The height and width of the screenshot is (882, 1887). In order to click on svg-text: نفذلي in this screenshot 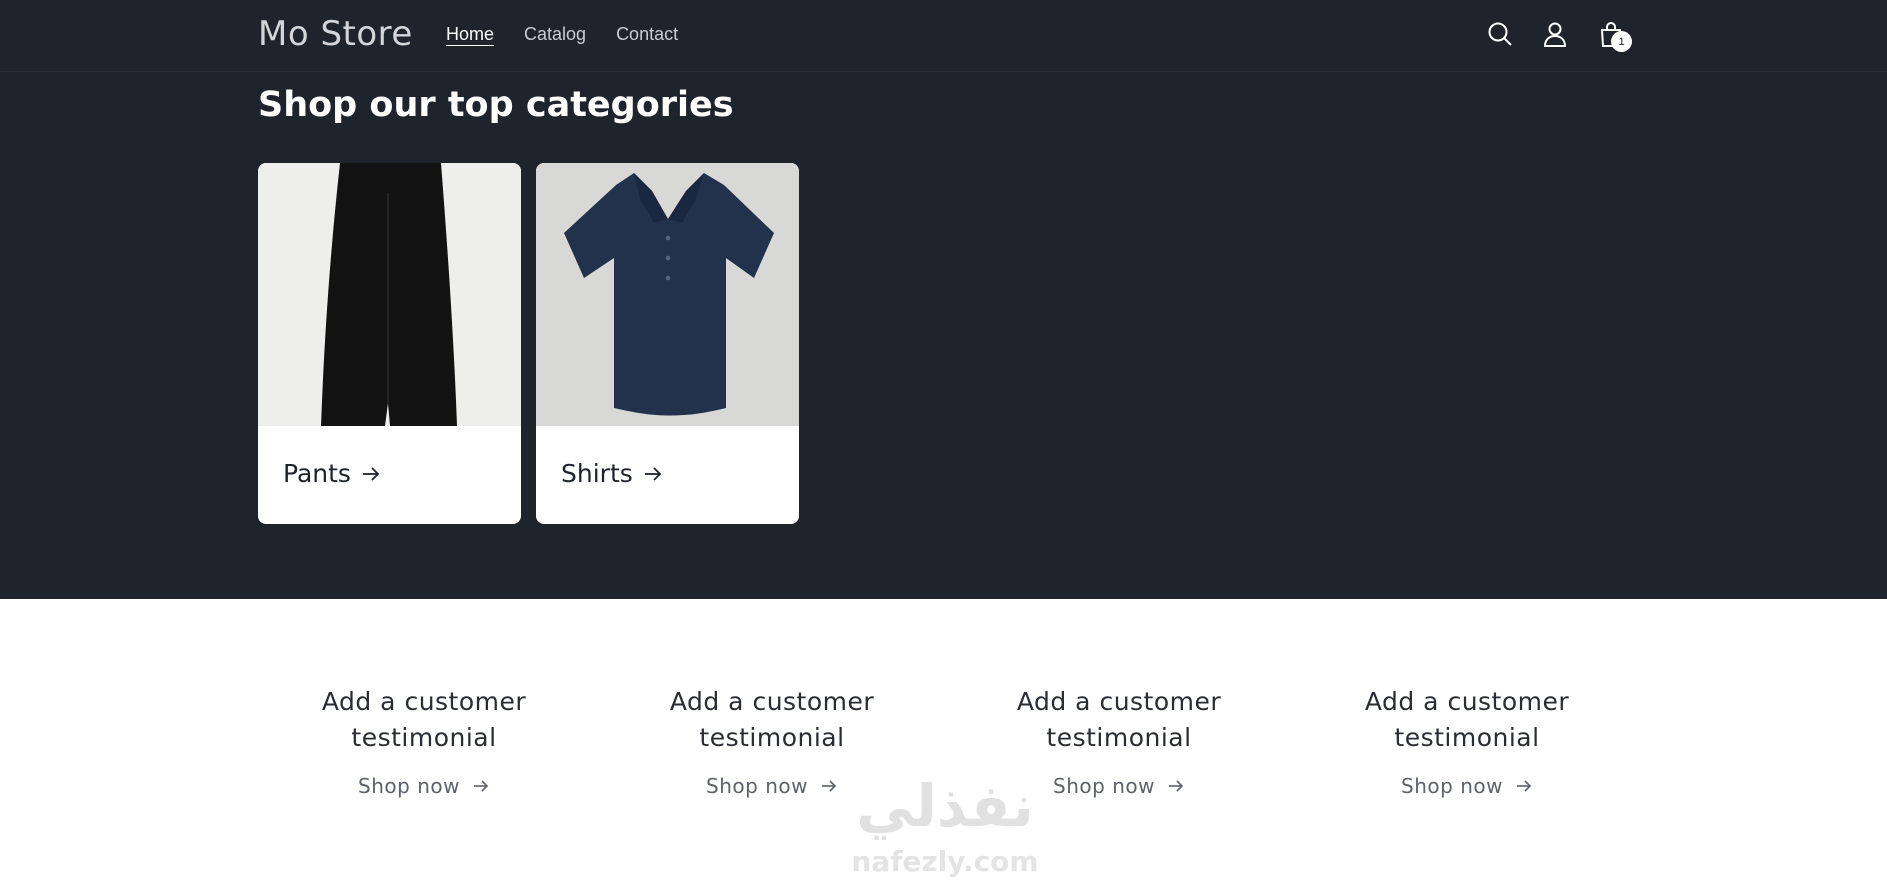, I will do `click(944, 806)`.